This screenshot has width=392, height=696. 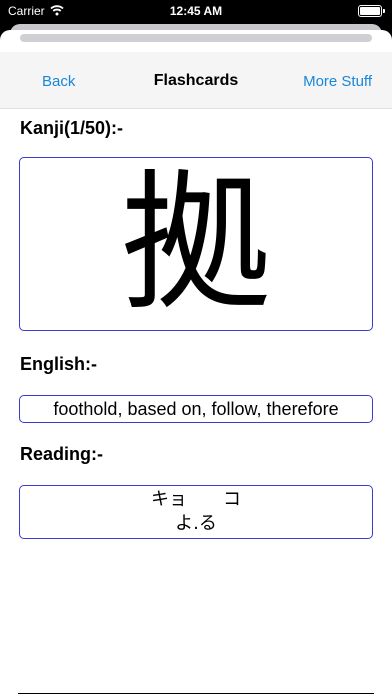 I want to click on kanji-label: Kanji(1/50):-, so click(x=72, y=128).